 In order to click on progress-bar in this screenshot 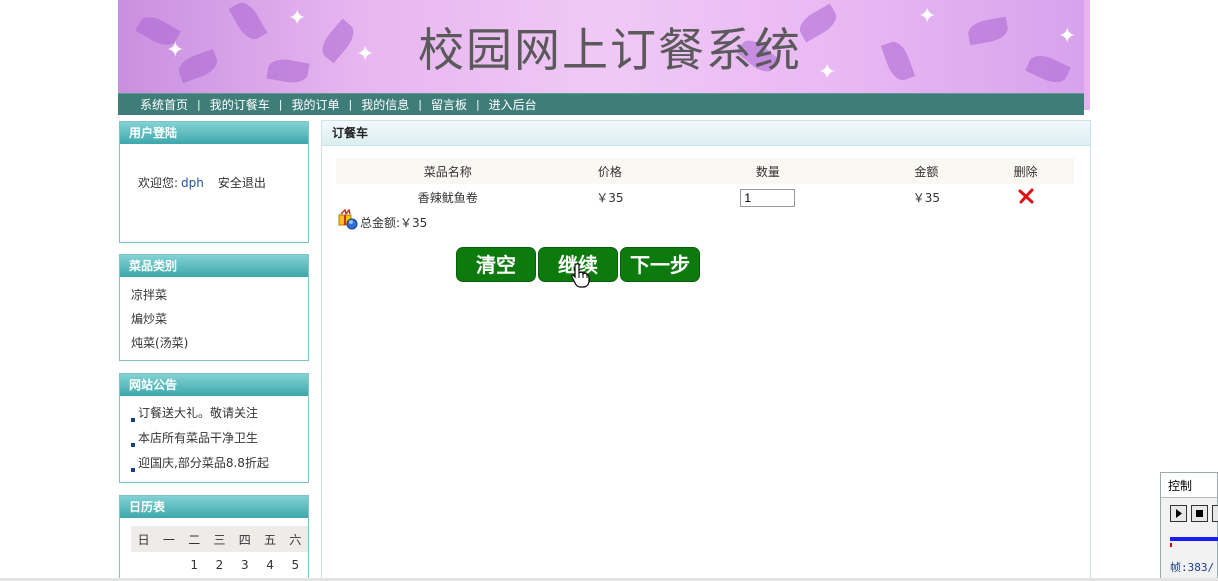, I will do `click(1194, 539)`.